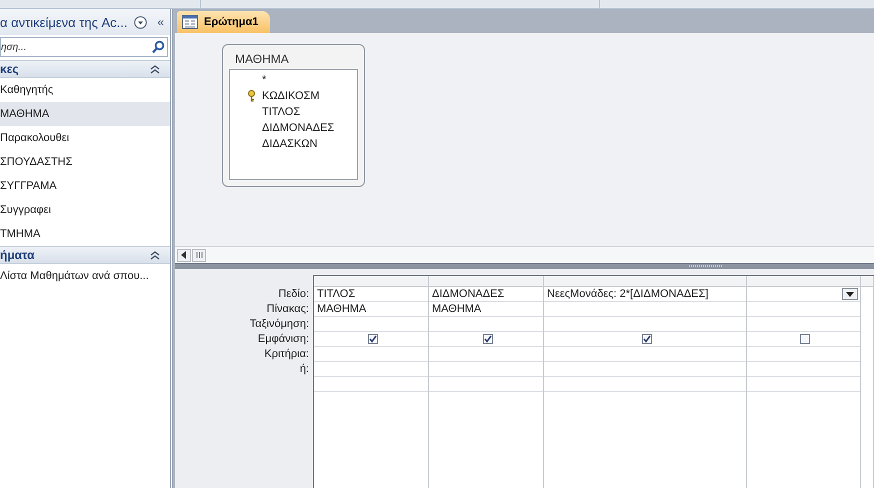  What do you see at coordinates (9, 69) in the screenshot?
I see `group-title: κες` at bounding box center [9, 69].